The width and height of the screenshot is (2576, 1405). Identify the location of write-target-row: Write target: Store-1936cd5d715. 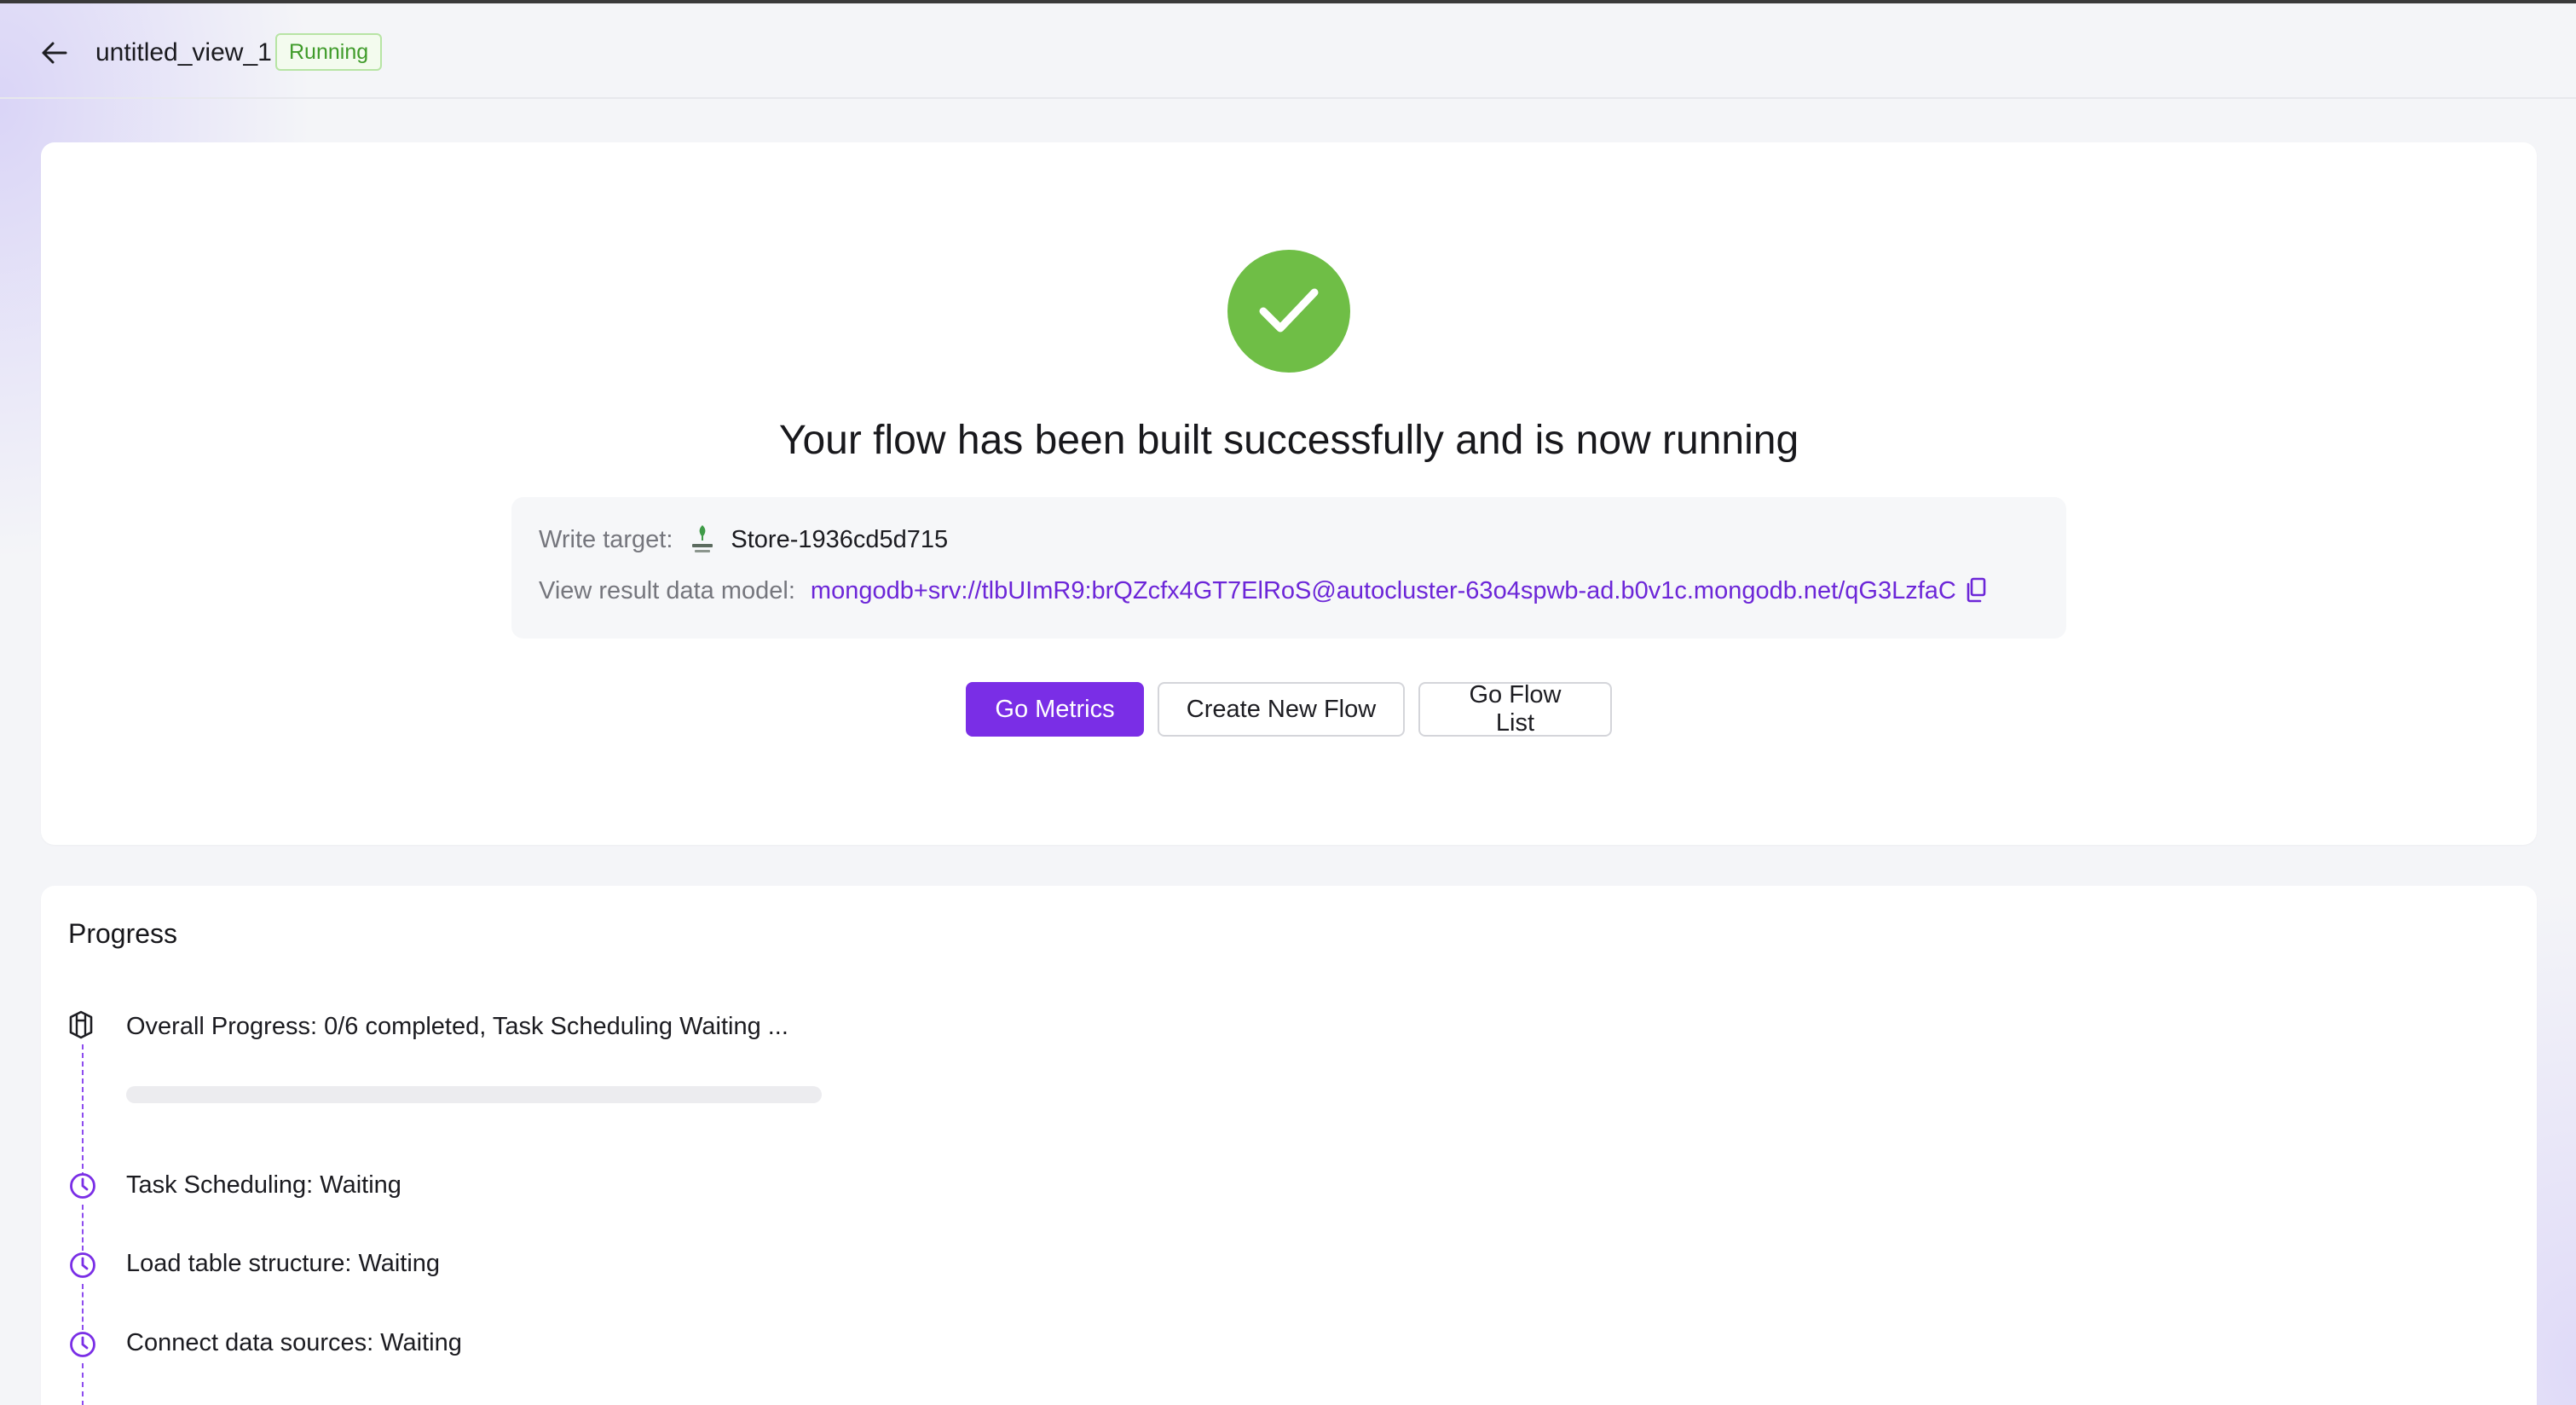
(743, 540).